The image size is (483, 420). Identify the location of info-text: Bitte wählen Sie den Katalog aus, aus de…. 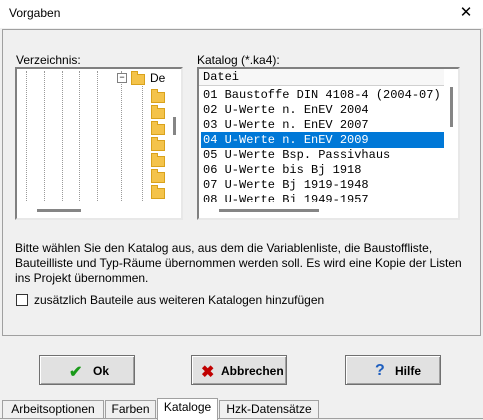
(238, 263).